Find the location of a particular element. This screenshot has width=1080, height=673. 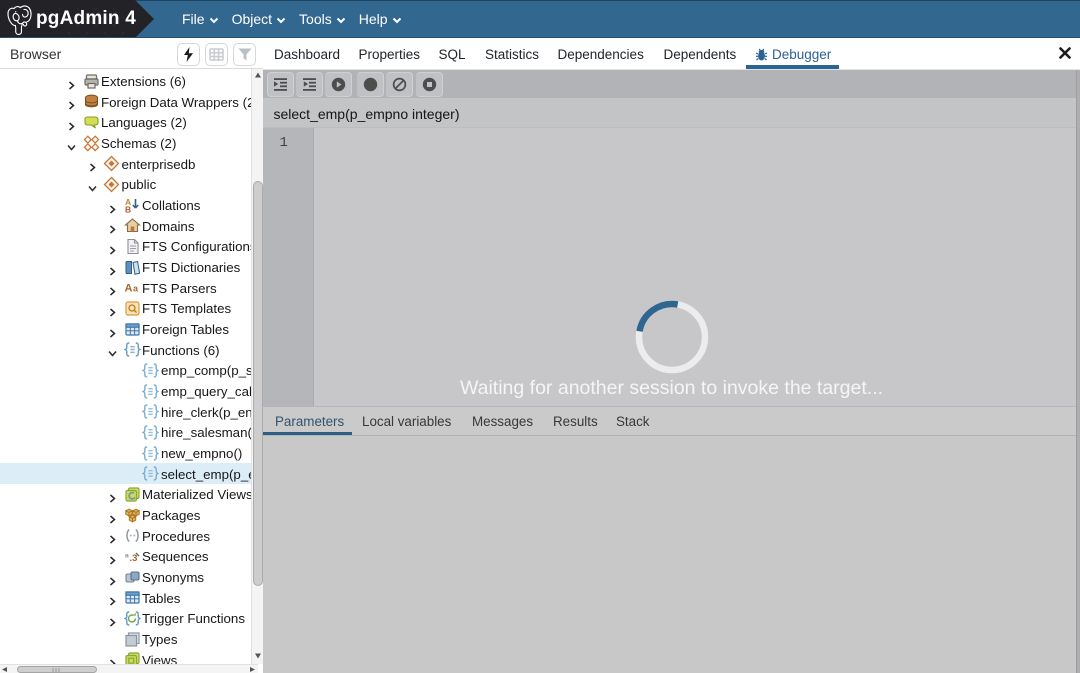

svg-text: A is located at coordinates (128, 289).